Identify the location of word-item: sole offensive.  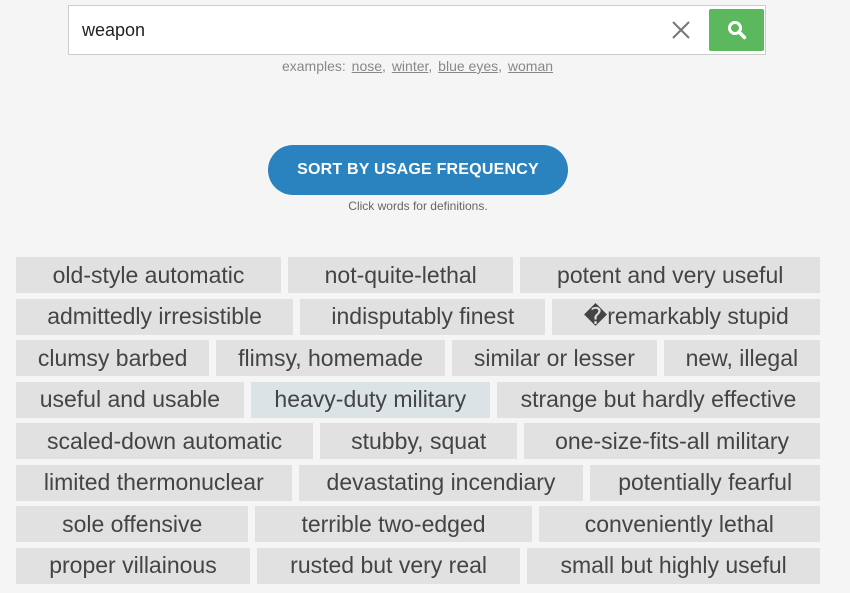
(132, 524).